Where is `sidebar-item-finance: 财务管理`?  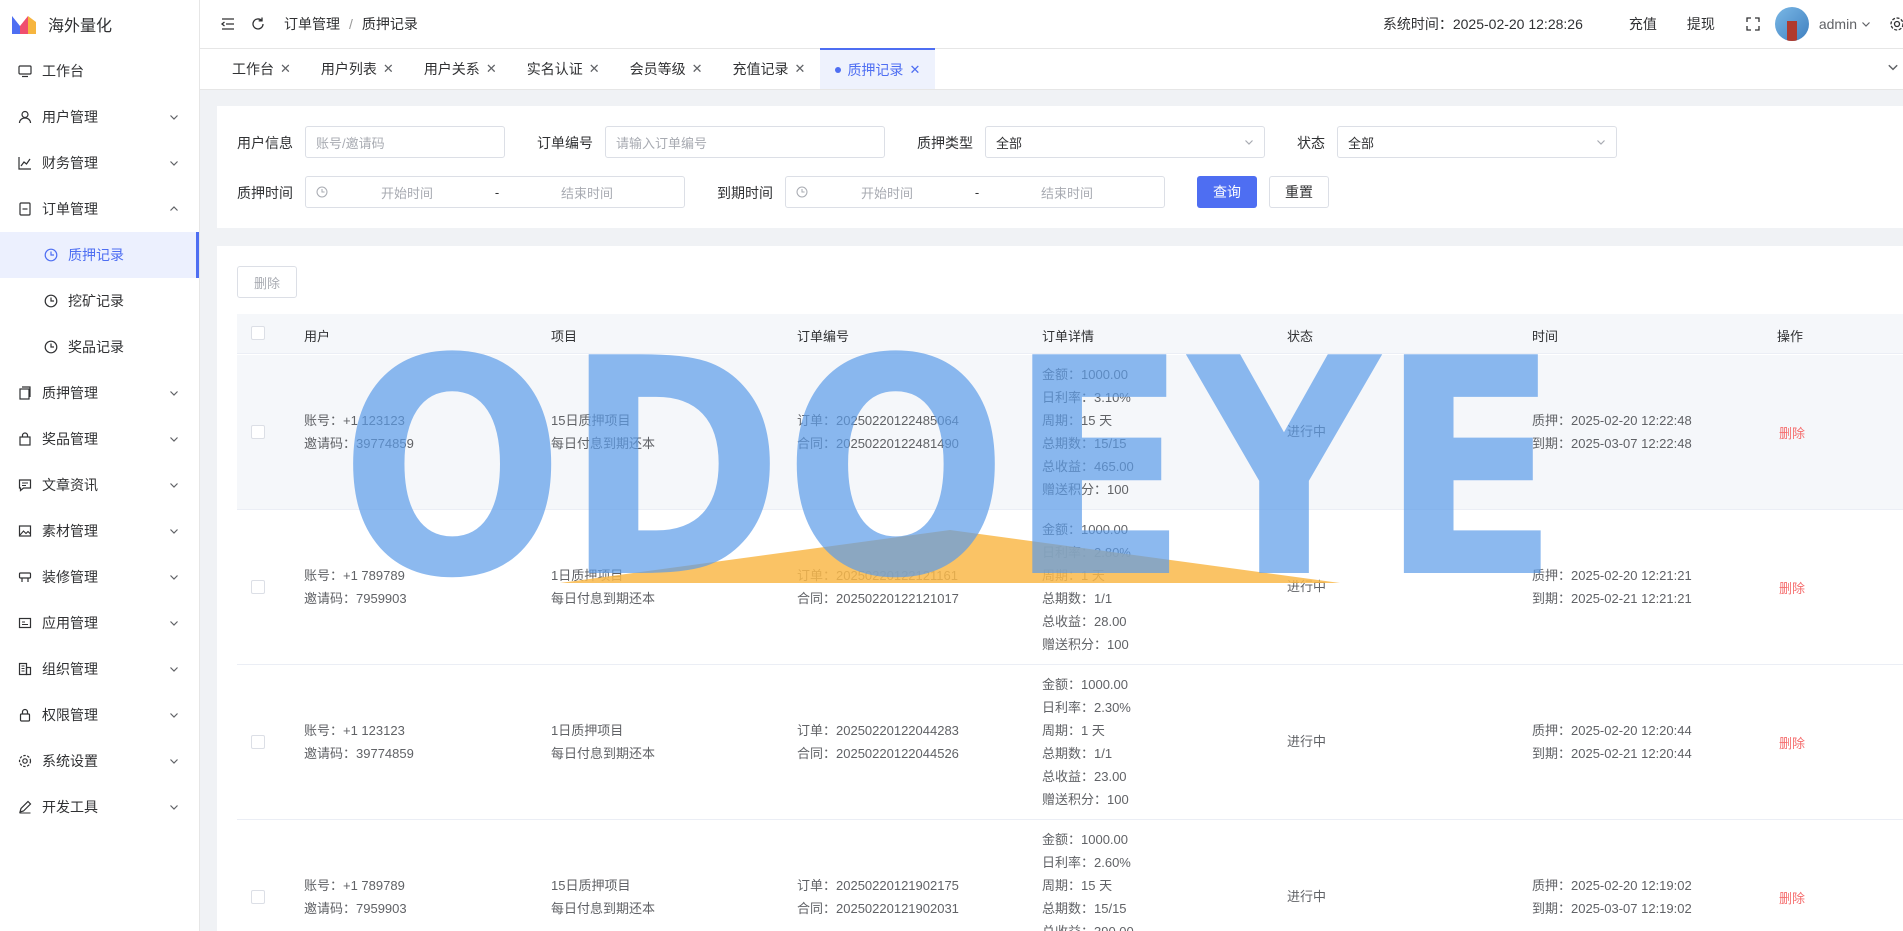 sidebar-item-finance: 财务管理 is located at coordinates (99, 163).